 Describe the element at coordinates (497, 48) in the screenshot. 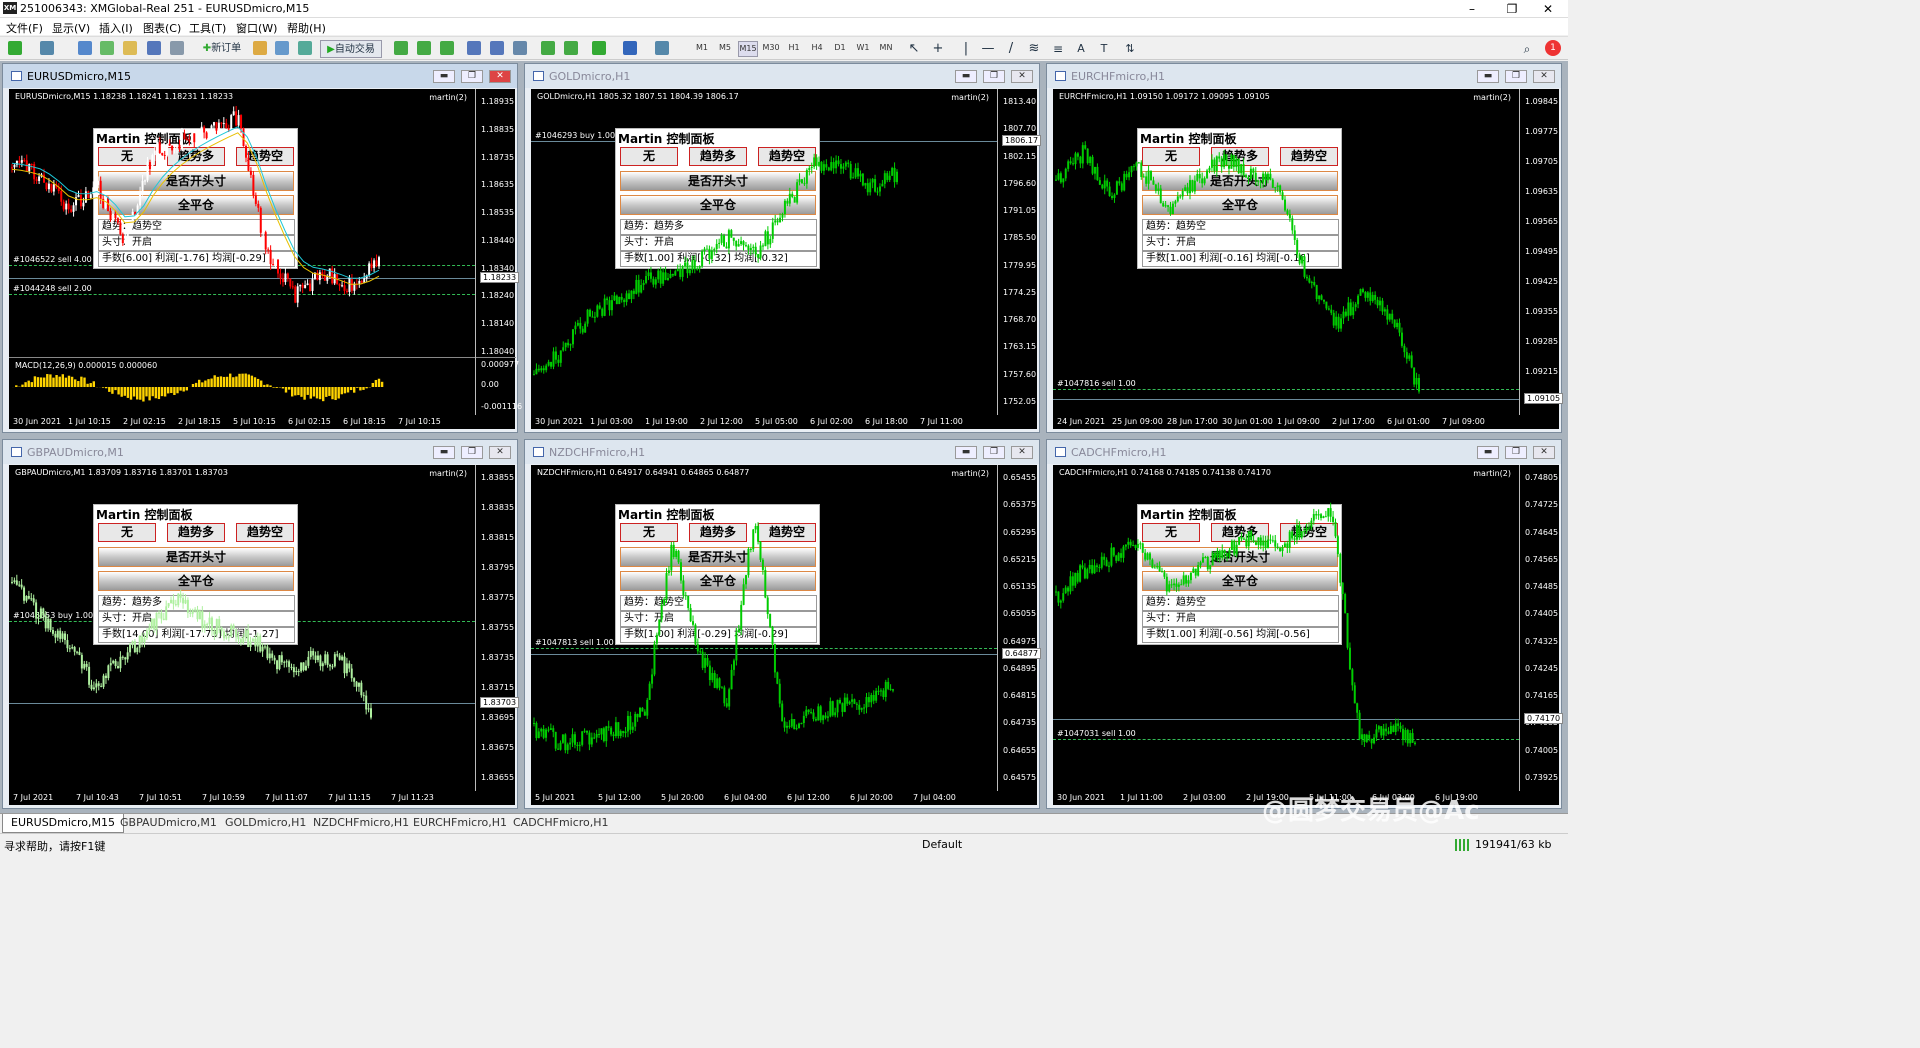

I see `zoom-out-icon` at that location.